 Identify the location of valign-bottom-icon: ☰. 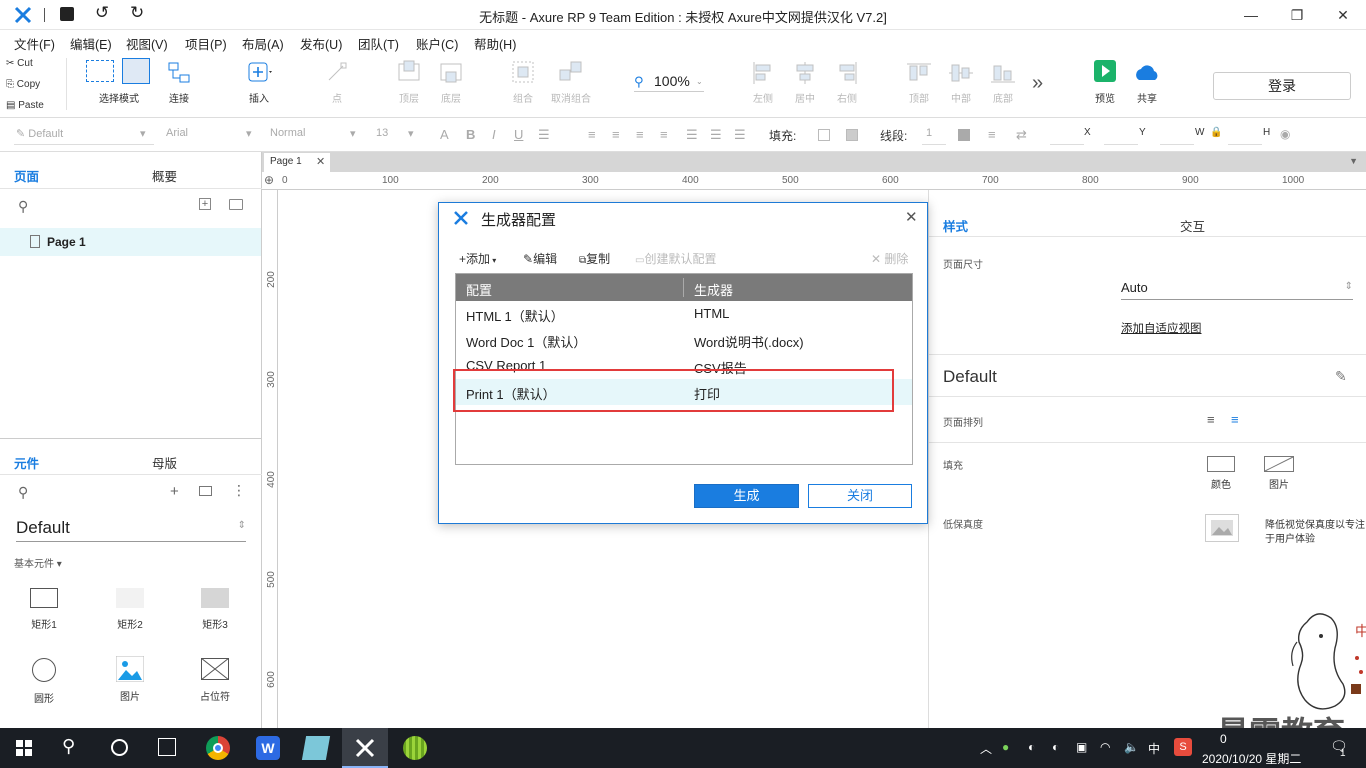
(740, 135).